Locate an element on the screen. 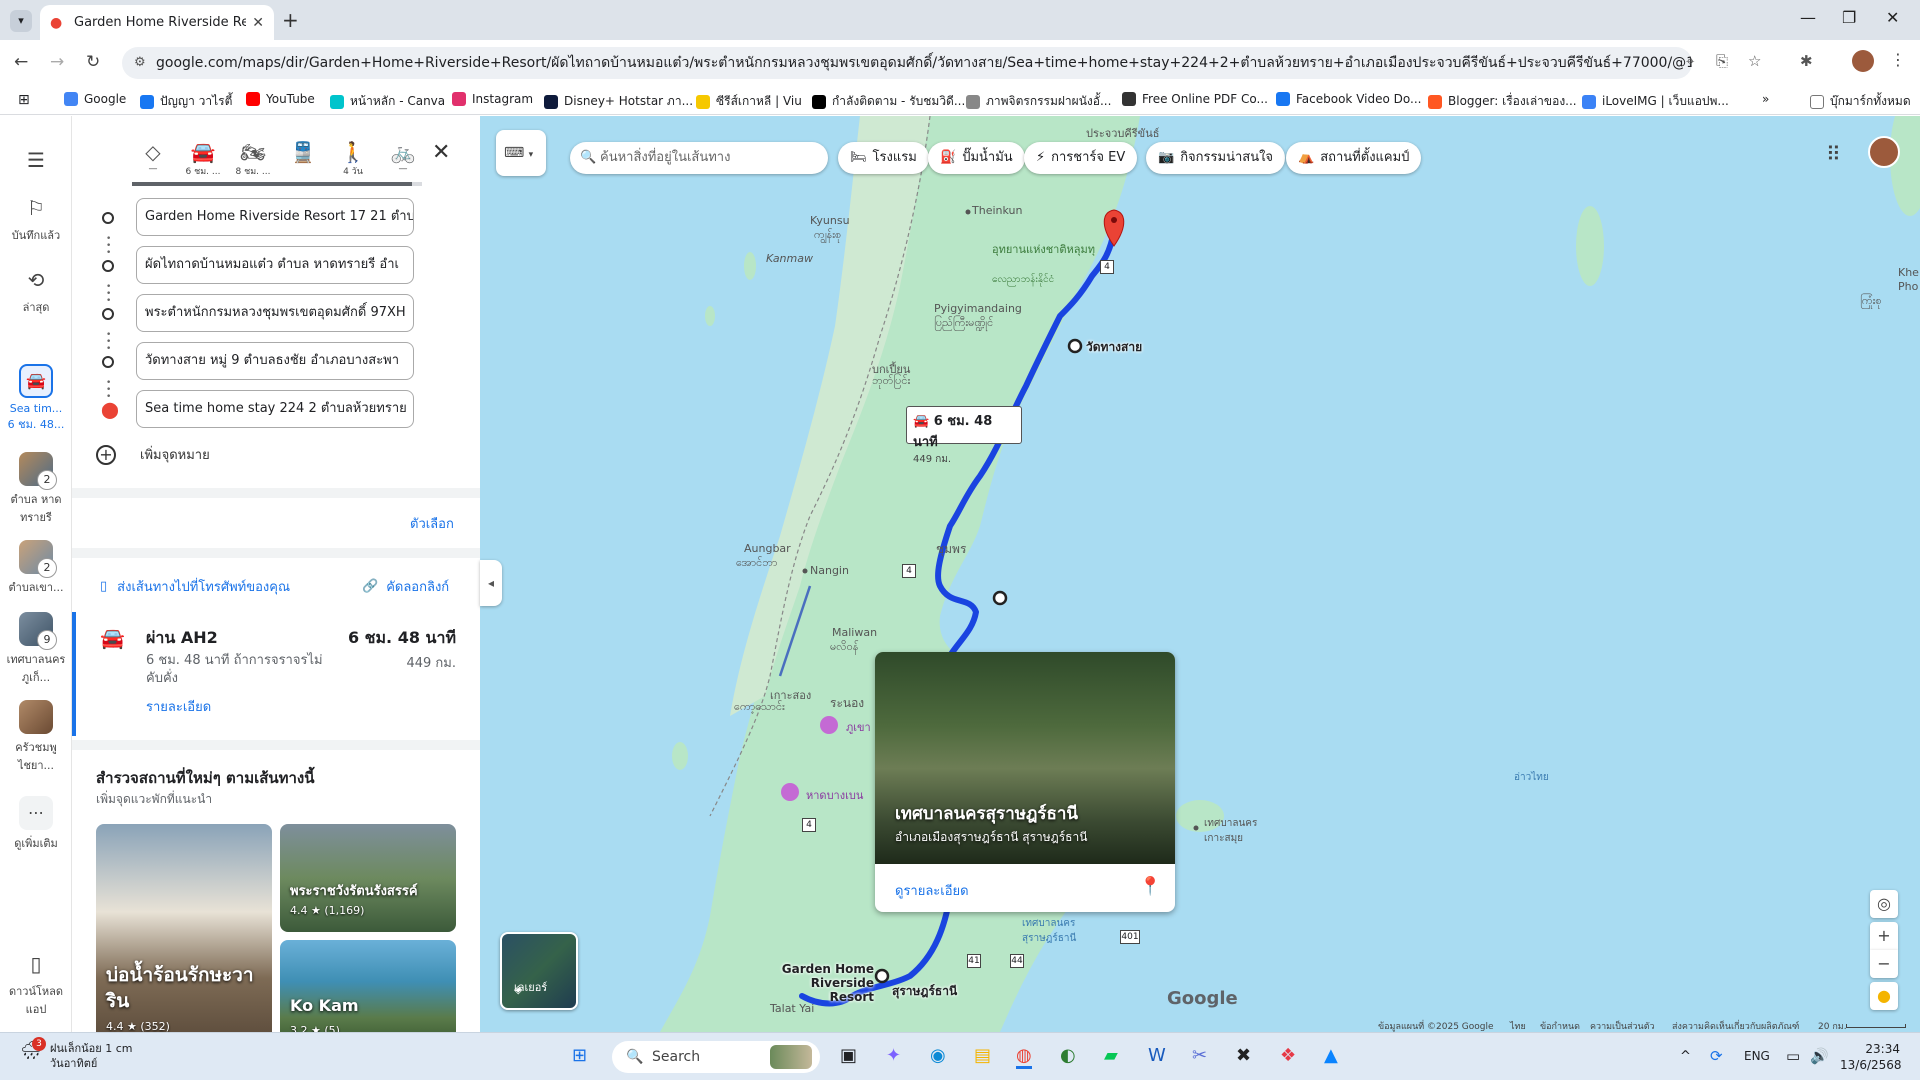 This screenshot has height=1080, width=1920. waypoint-input: Garden Home Riverside Resort 17 21 ตำบล is located at coordinates (275, 217).